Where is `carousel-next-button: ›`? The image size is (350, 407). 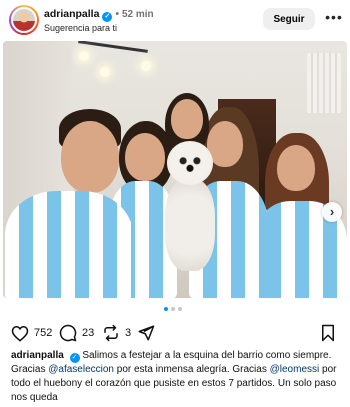 carousel-next-button: › is located at coordinates (332, 212).